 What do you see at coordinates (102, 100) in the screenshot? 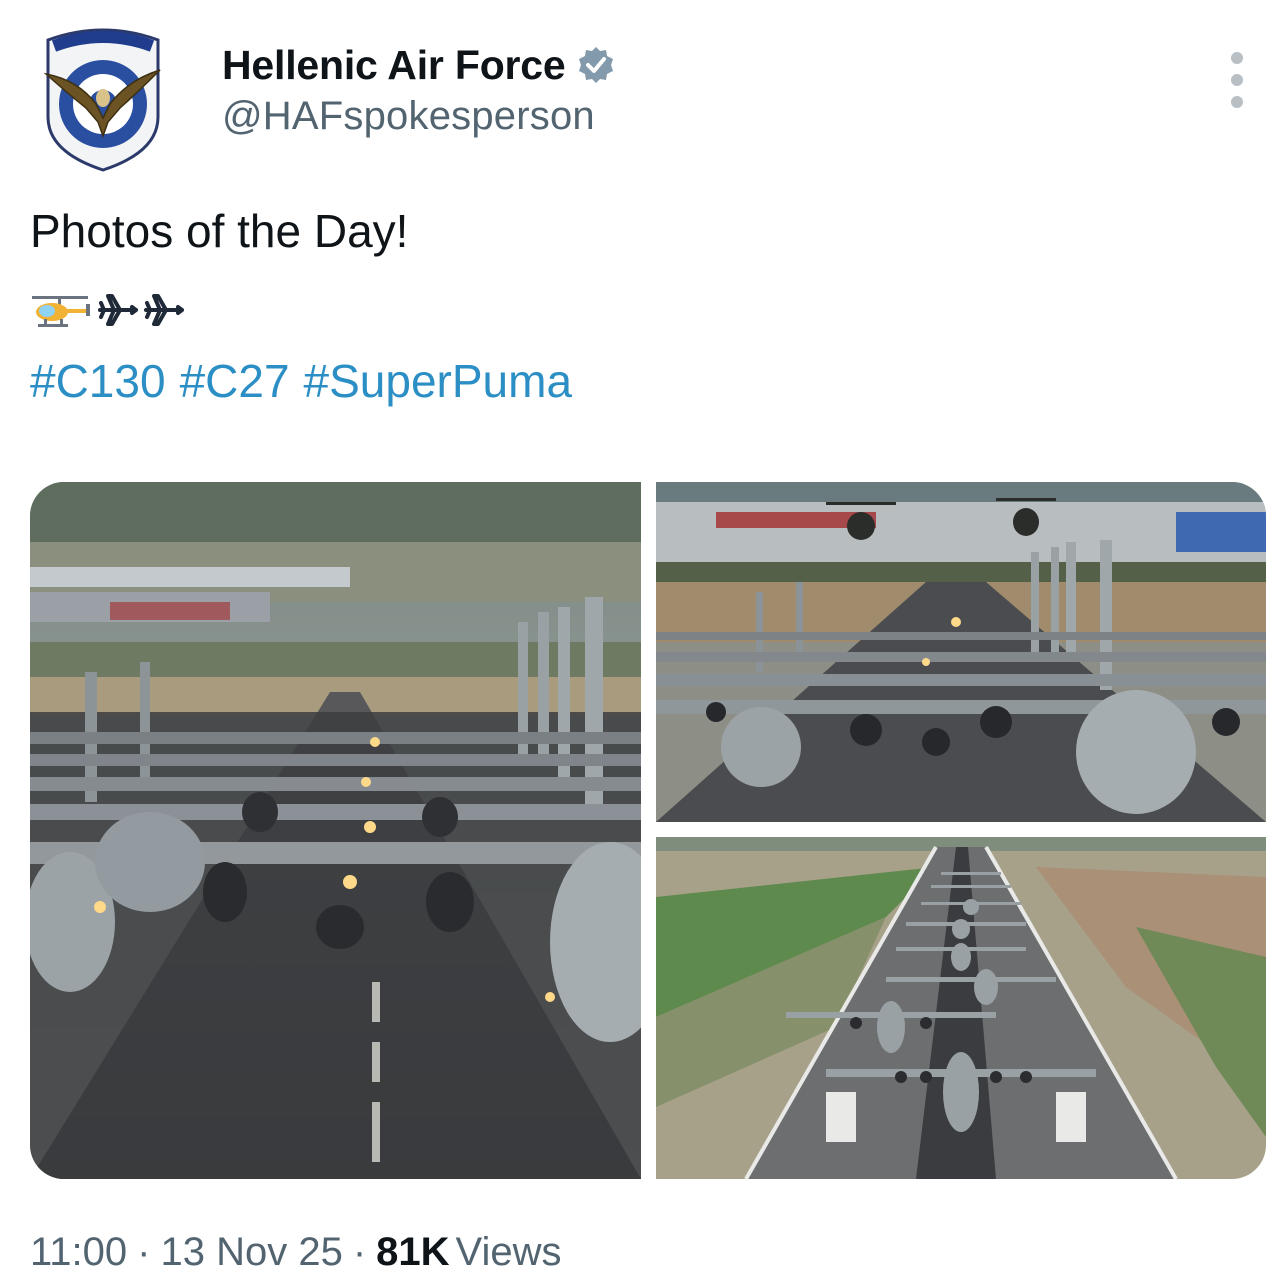
I see `hellenic-air-force-emblem-icon` at bounding box center [102, 100].